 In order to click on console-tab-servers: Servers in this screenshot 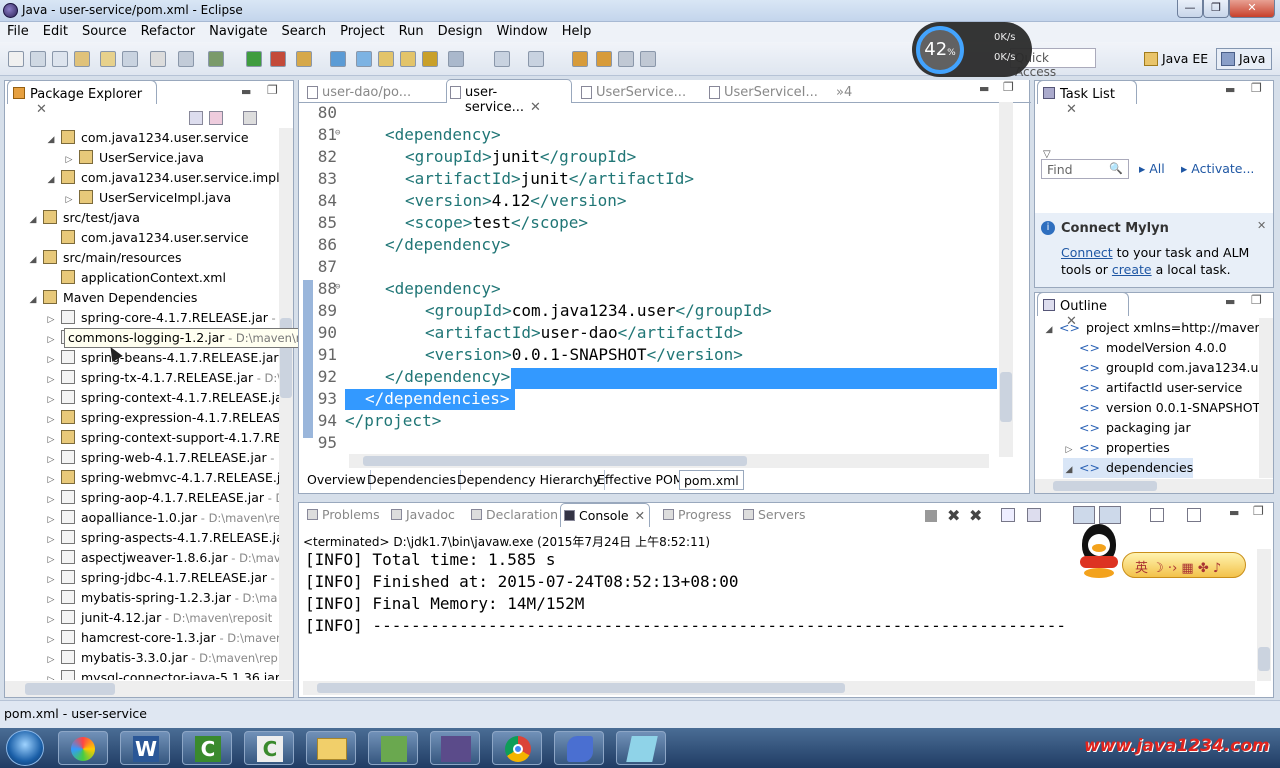, I will do `click(773, 517)`.